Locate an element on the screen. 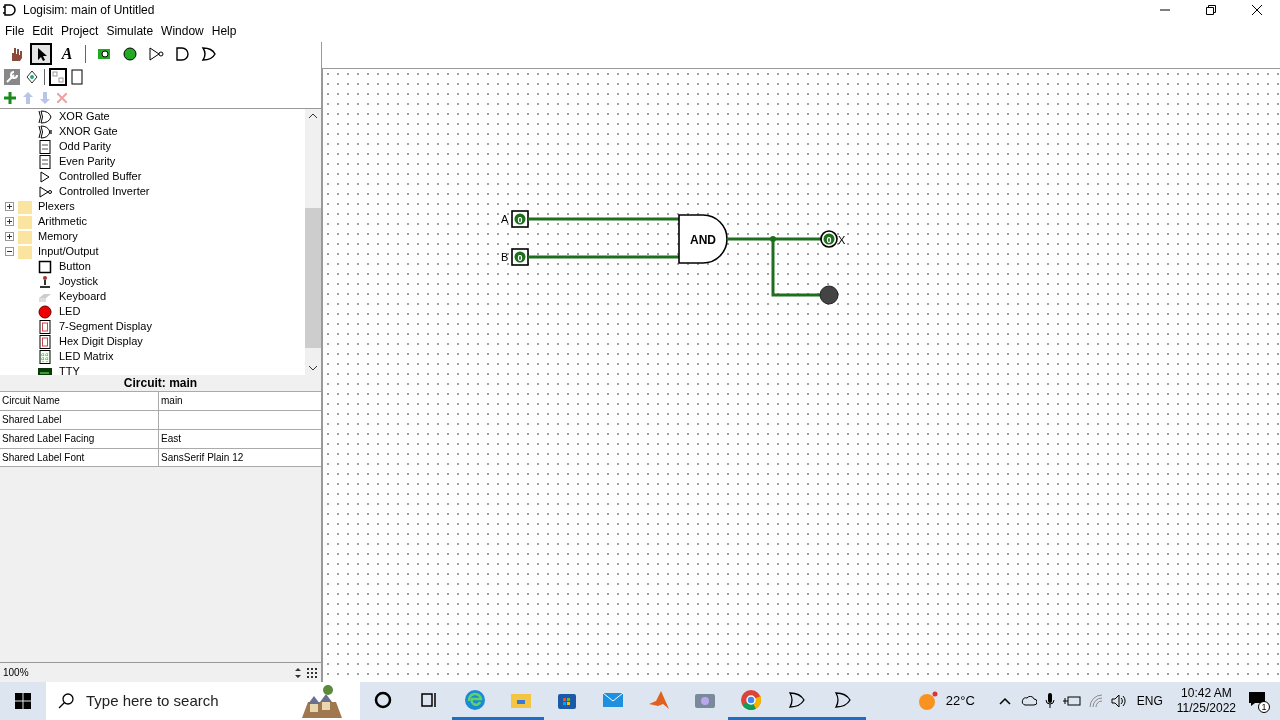 Image resolution: width=1280 pixels, height=720 pixels. grid-toggle-icon is located at coordinates (312, 672).